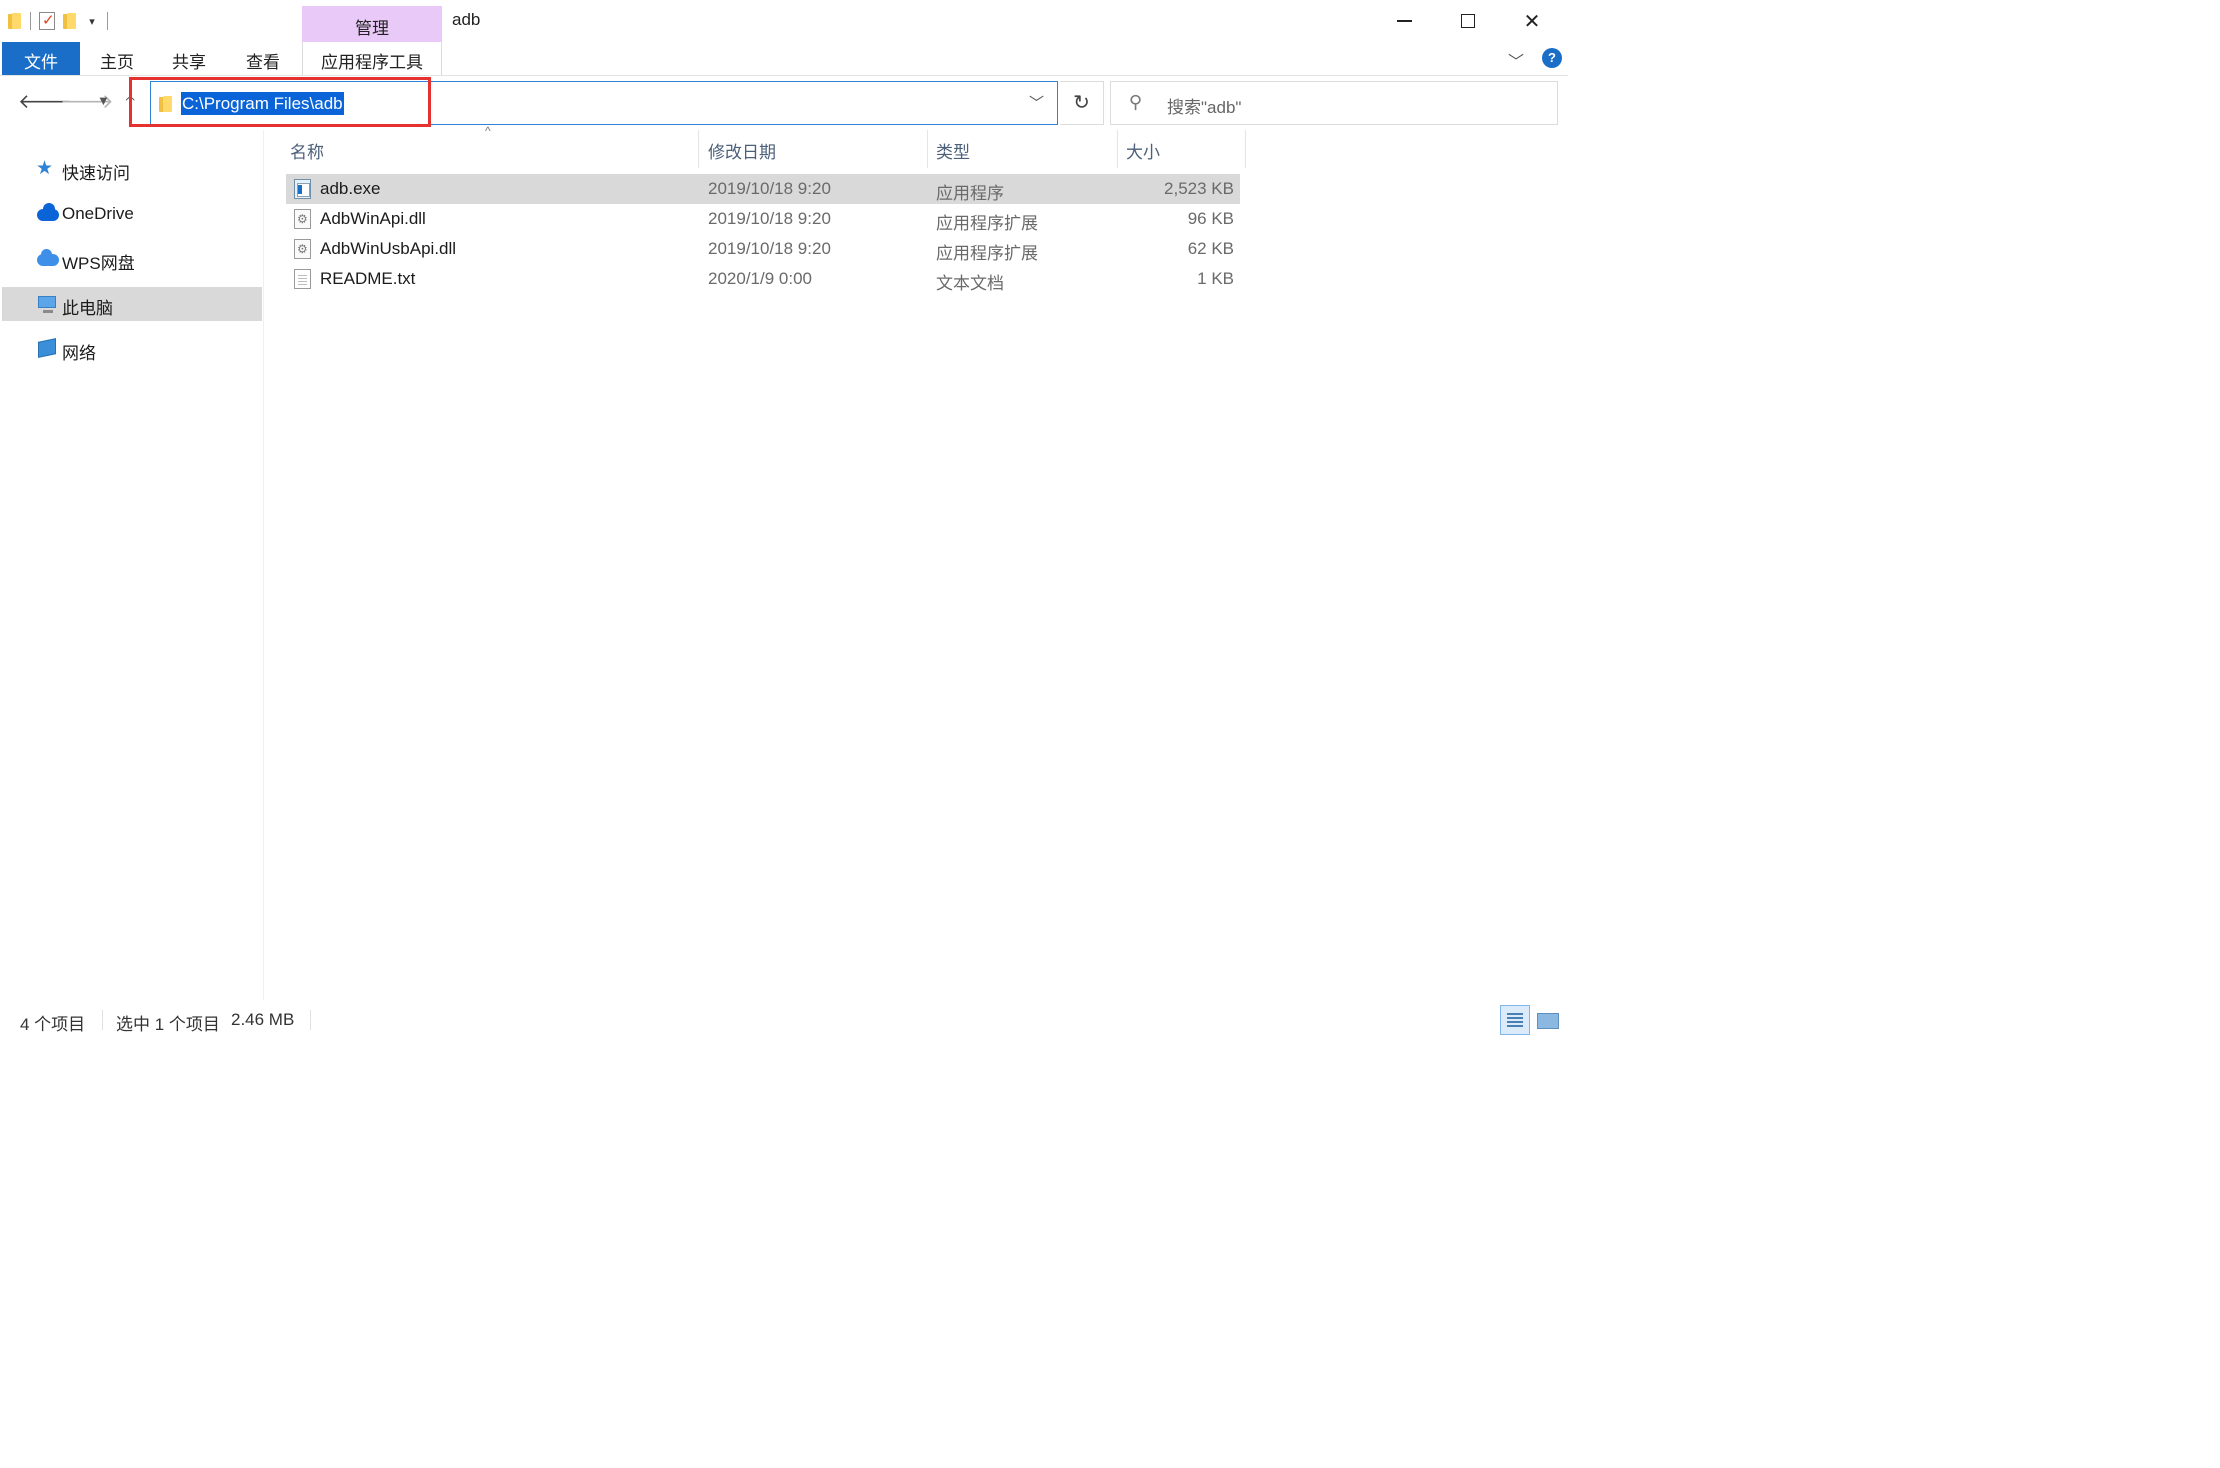 Image resolution: width=2220 pixels, height=1468 pixels. Describe the element at coordinates (372, 24) in the screenshot. I see `context-tab-manage: 管理` at that location.